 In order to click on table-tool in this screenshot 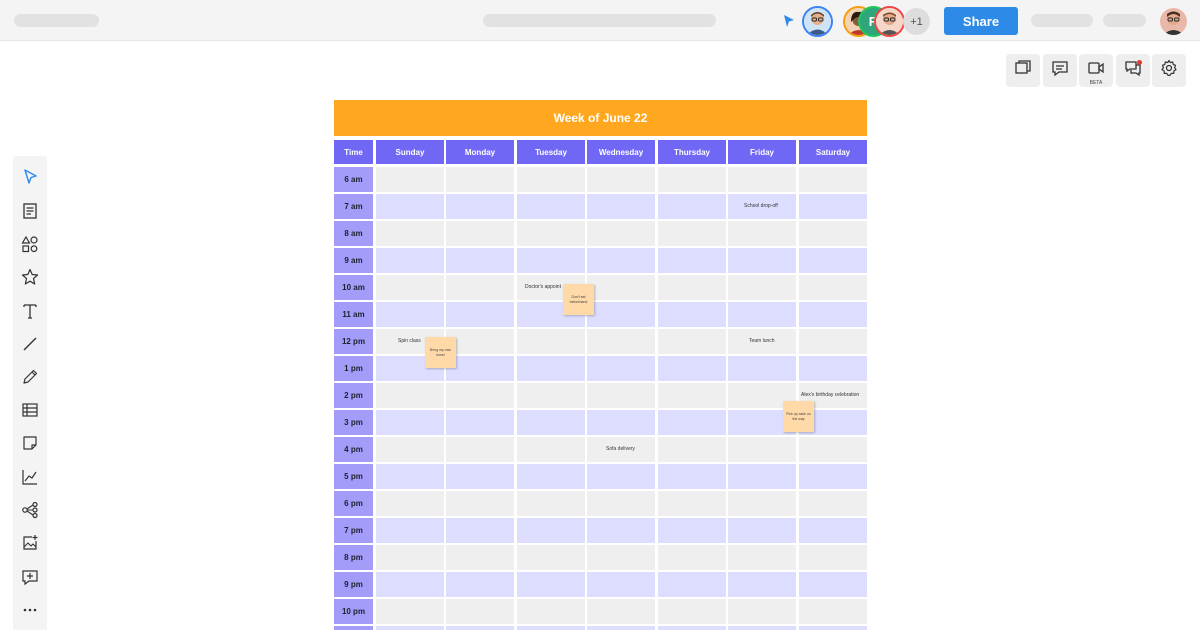, I will do `click(30, 412)`.